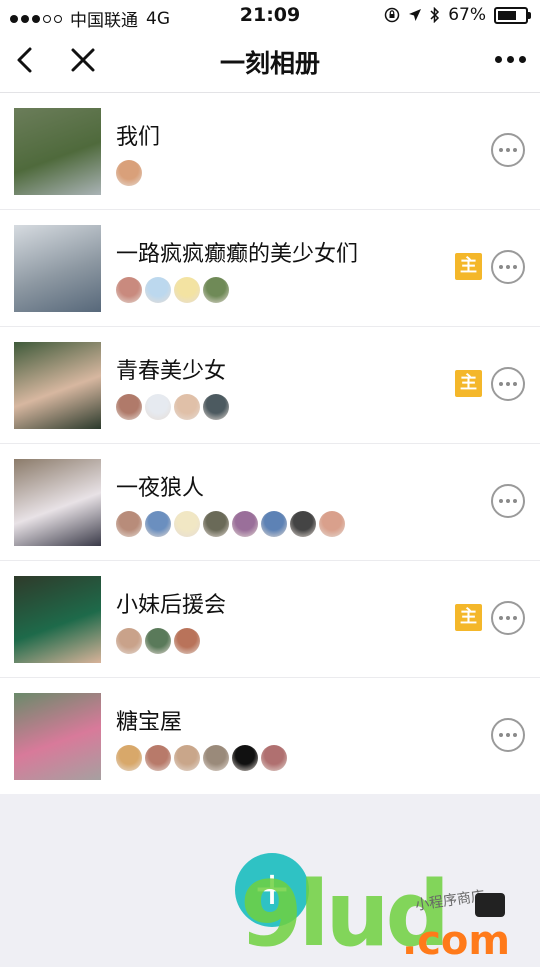  What do you see at coordinates (270, 502) in the screenshot?
I see `album-row: 一夜狼人` at bounding box center [270, 502].